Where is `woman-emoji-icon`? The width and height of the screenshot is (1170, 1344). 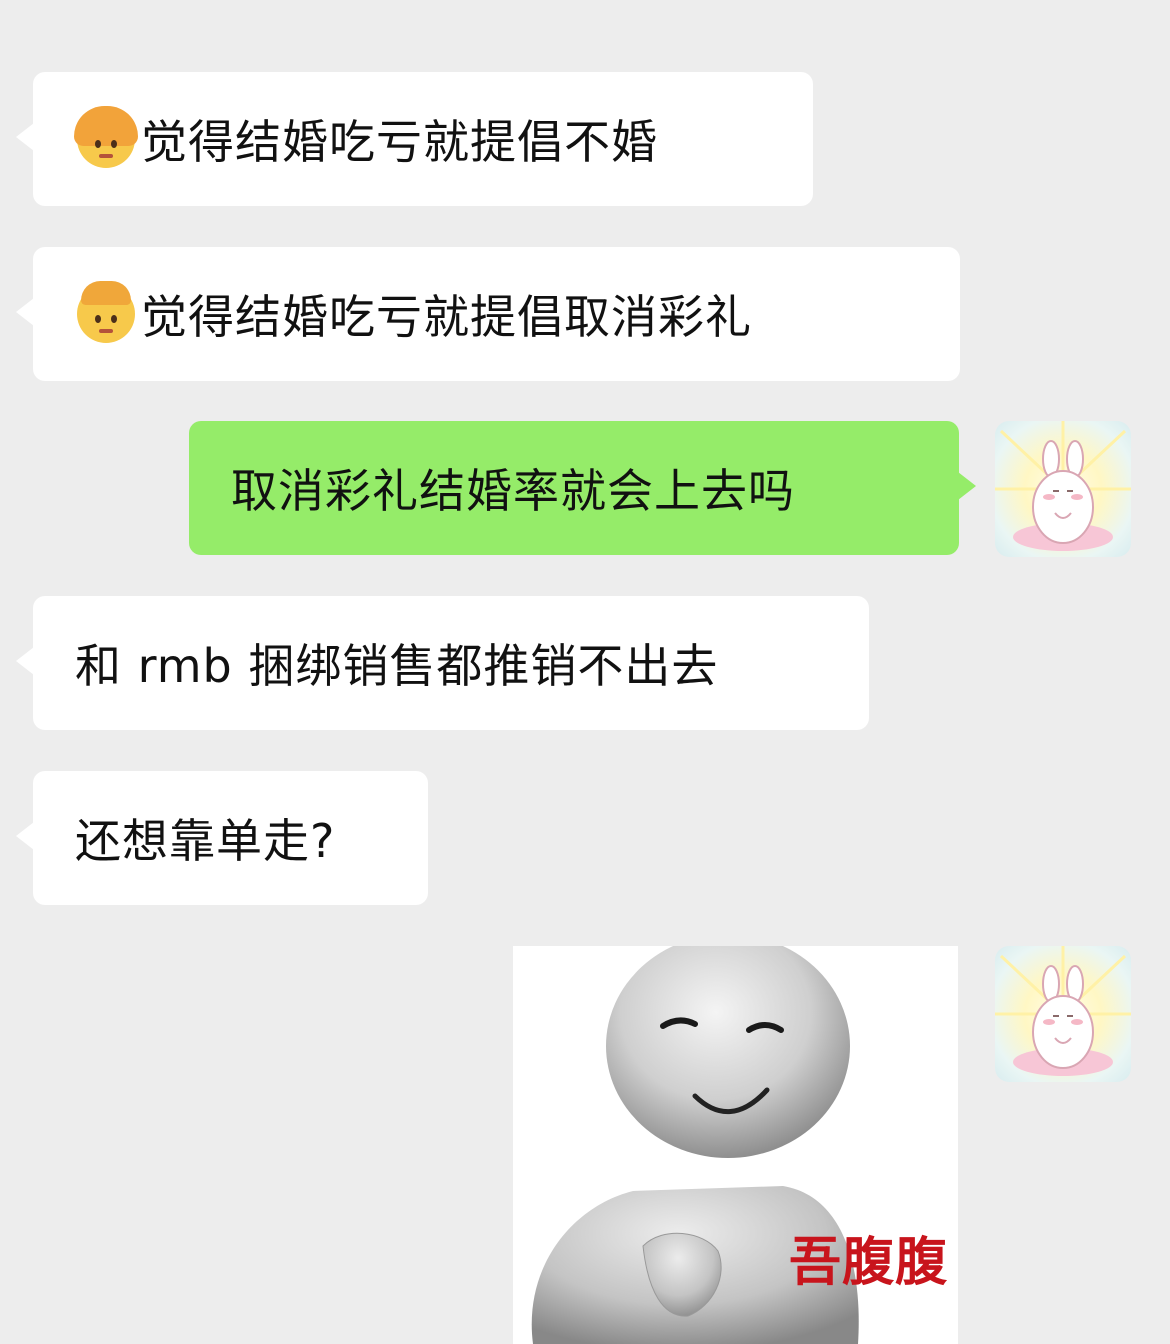 woman-emoji-icon is located at coordinates (106, 137).